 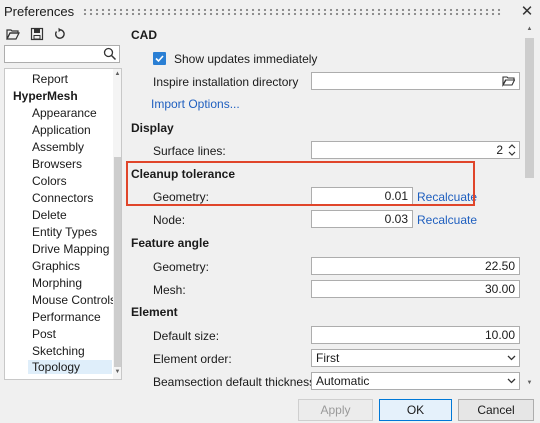 What do you see at coordinates (509, 82) in the screenshot?
I see `browse-folder-icon` at bounding box center [509, 82].